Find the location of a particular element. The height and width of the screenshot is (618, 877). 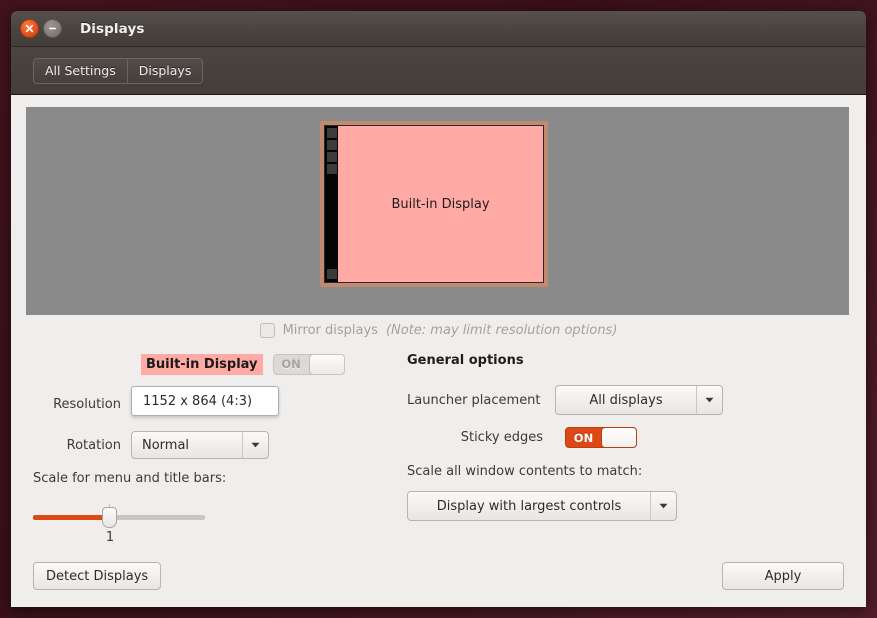

launcher-placement-row: Launcher placement All displays is located at coordinates (636, 400).